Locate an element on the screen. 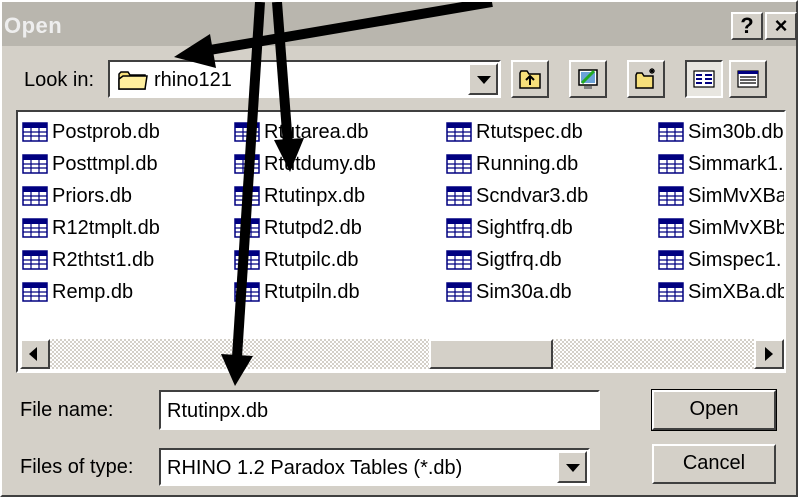  file-item: Sigtfrq.db is located at coordinates (548, 260).